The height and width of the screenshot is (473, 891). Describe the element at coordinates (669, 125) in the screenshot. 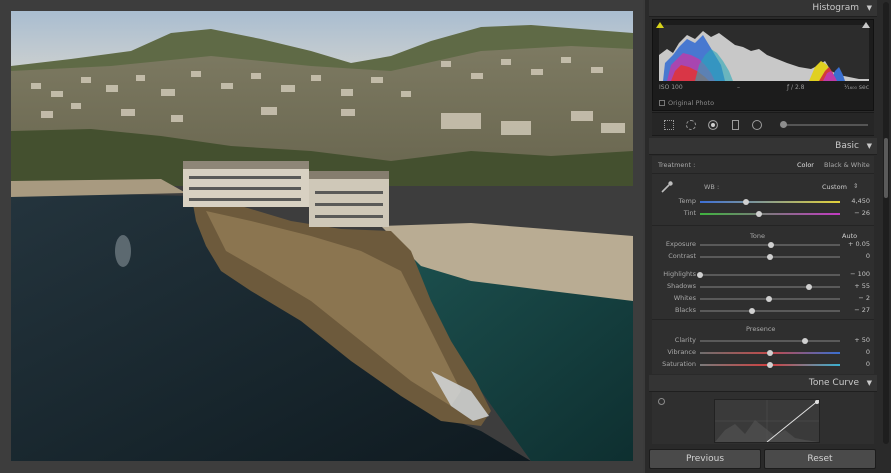

I see `crop-overlay-icon` at that location.